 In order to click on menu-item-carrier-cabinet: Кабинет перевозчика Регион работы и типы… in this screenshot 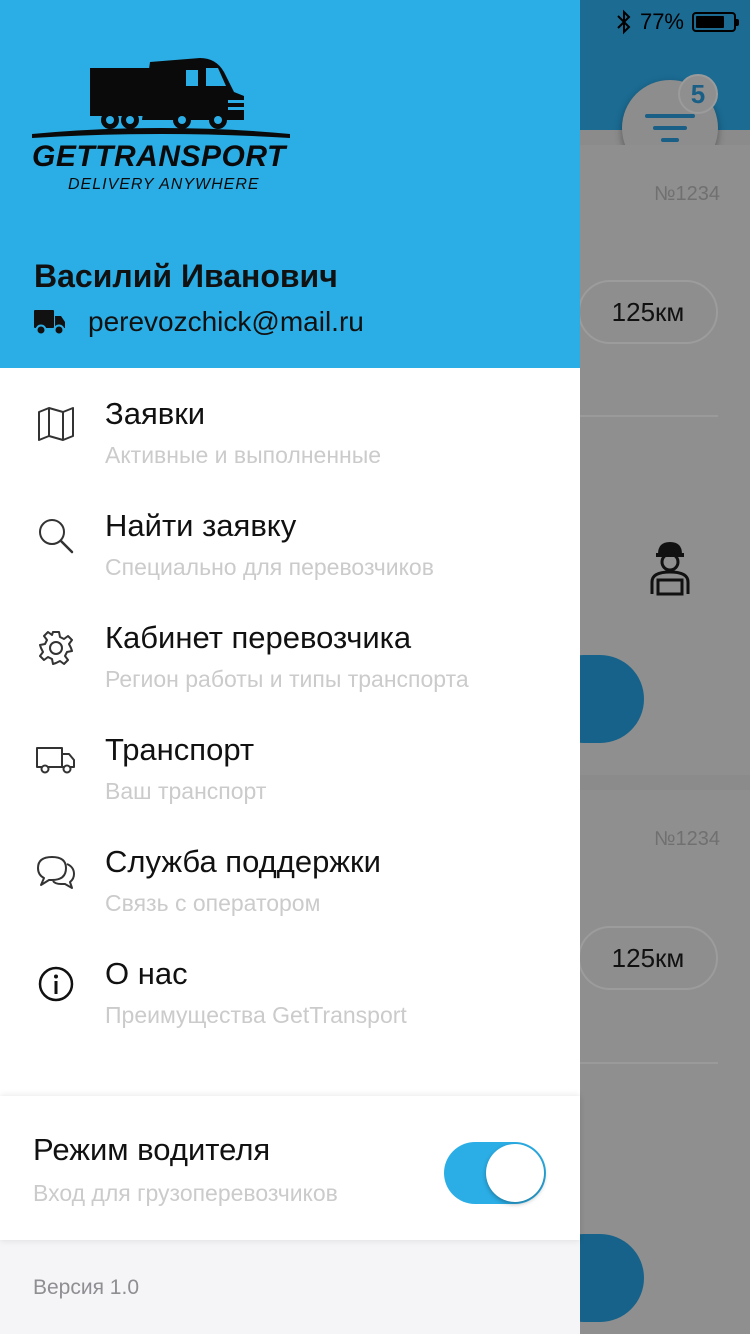, I will do `click(290, 648)`.